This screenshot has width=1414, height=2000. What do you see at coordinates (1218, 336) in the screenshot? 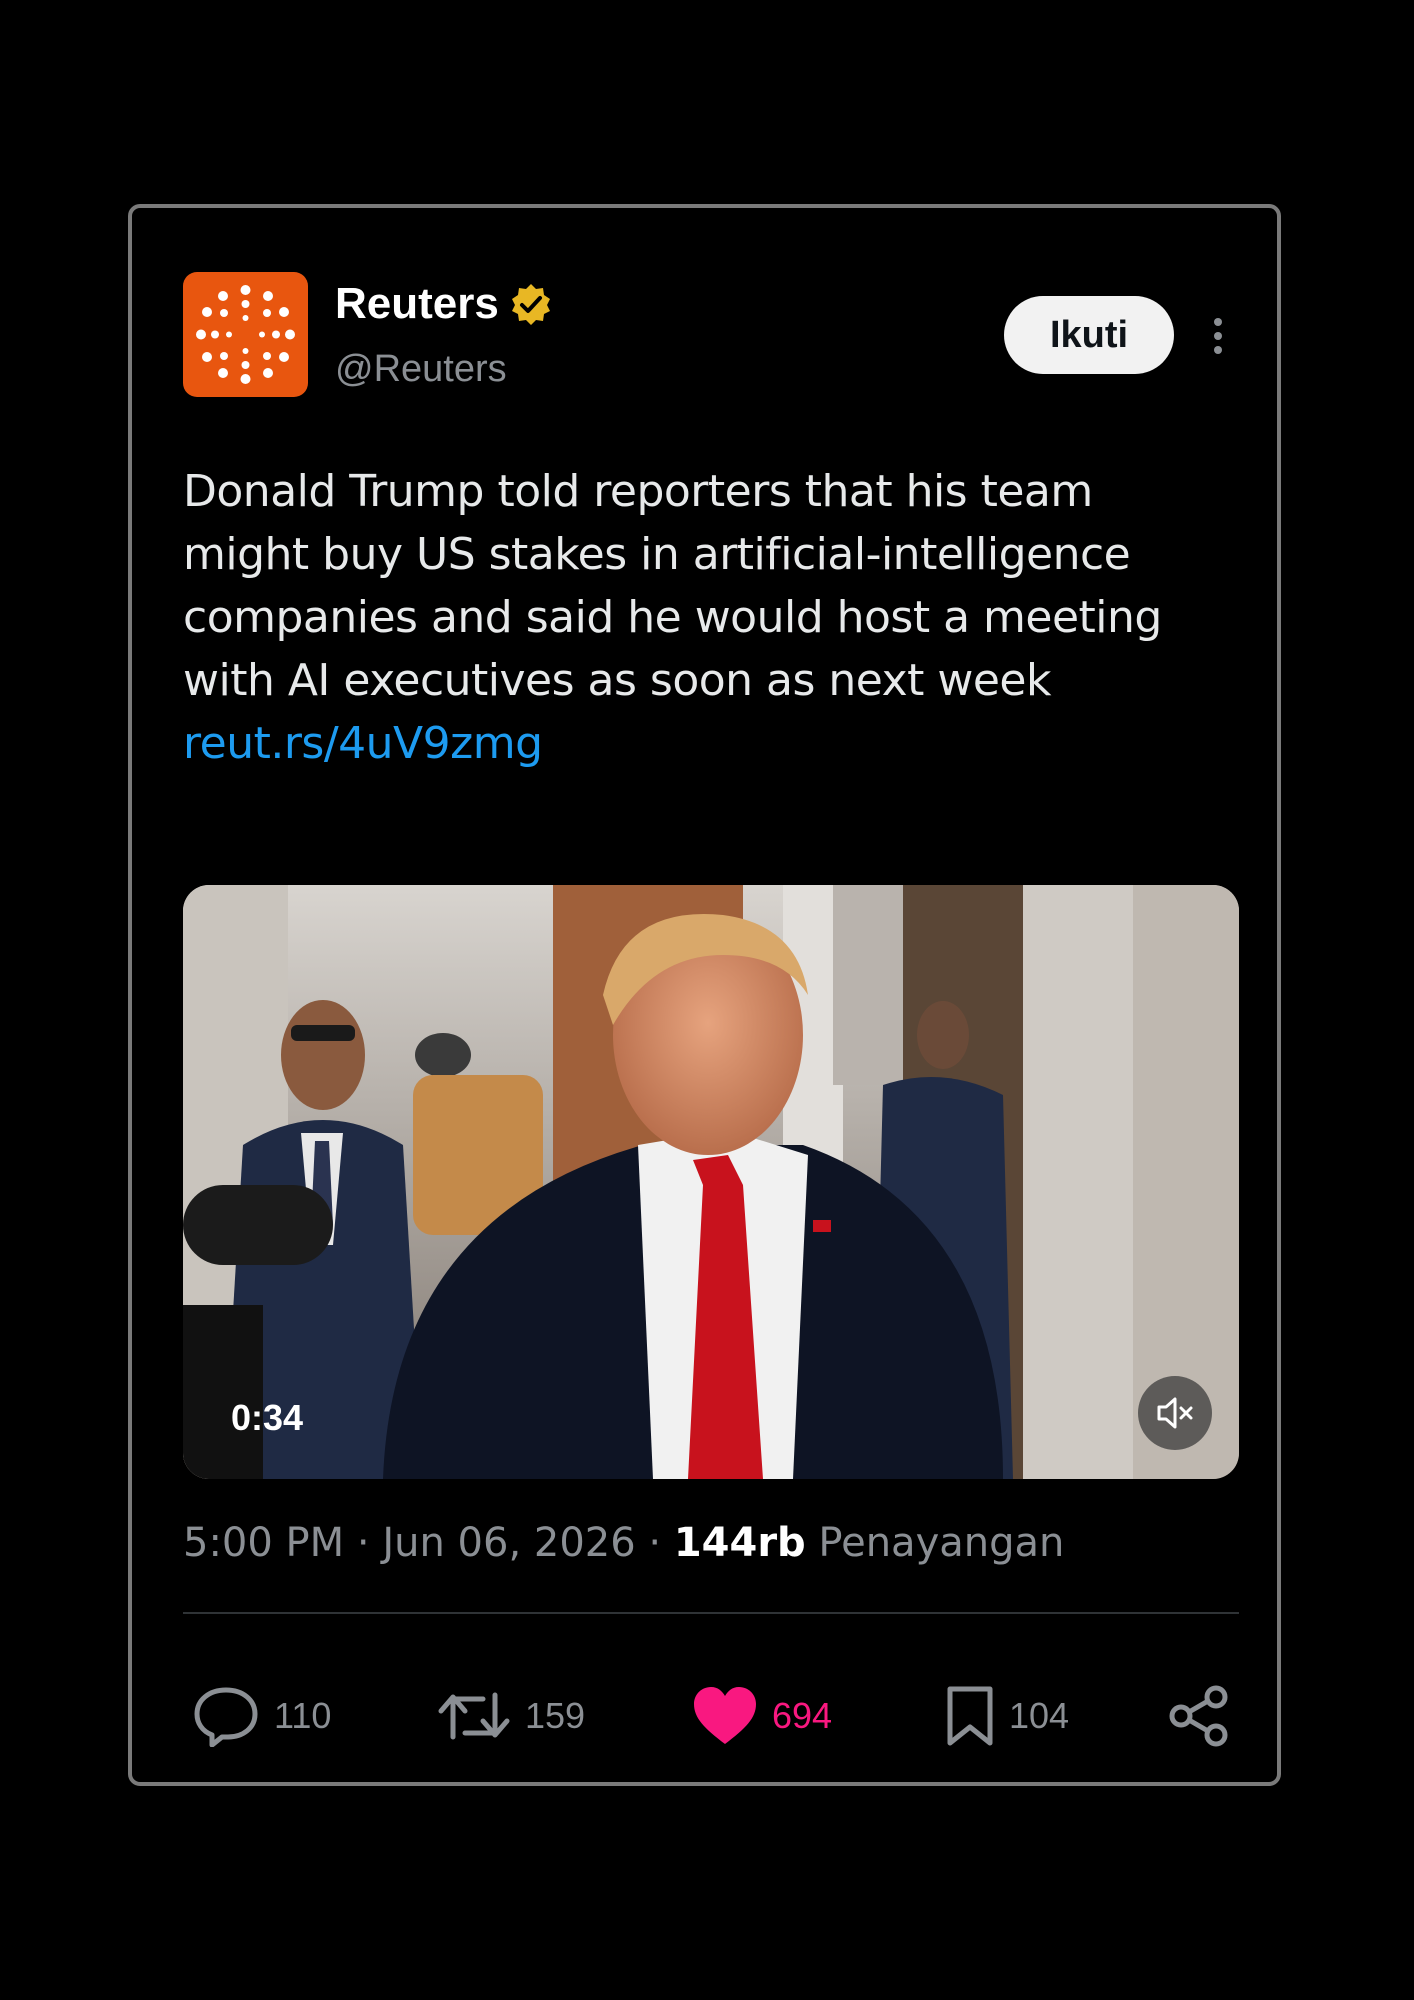
I see `more-options-icon` at bounding box center [1218, 336].